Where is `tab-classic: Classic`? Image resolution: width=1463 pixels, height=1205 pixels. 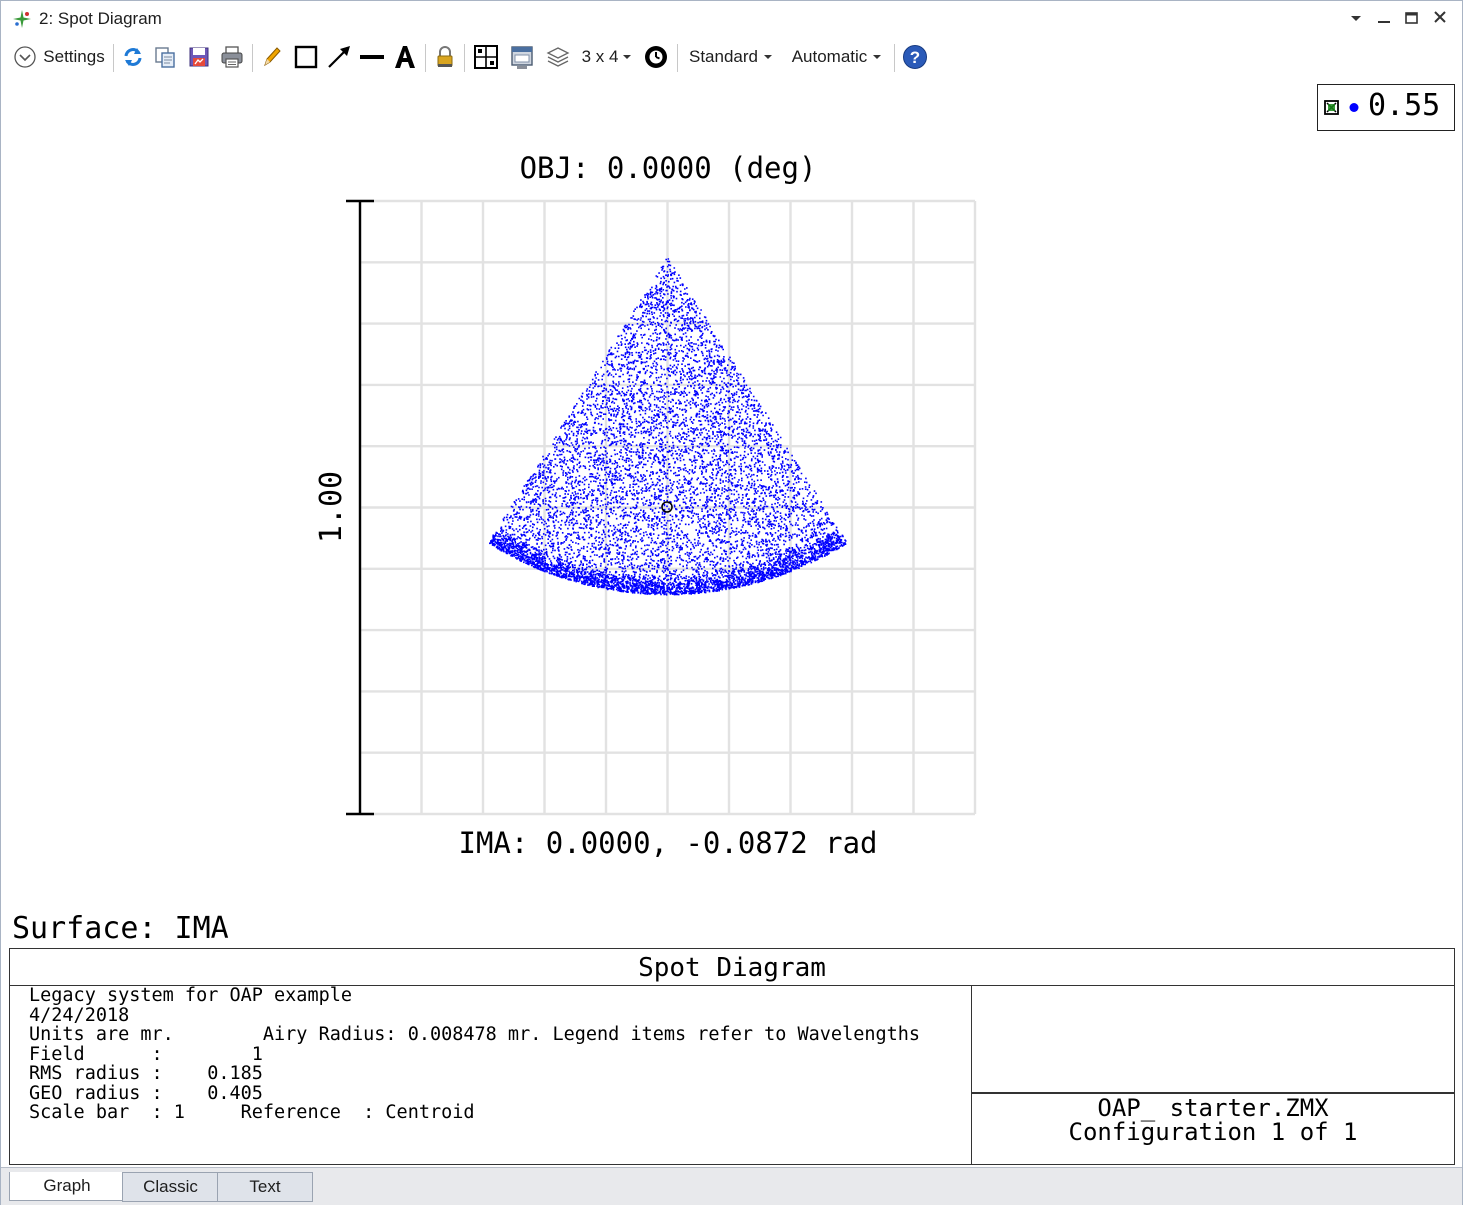
tab-classic: Classic is located at coordinates (170, 1187).